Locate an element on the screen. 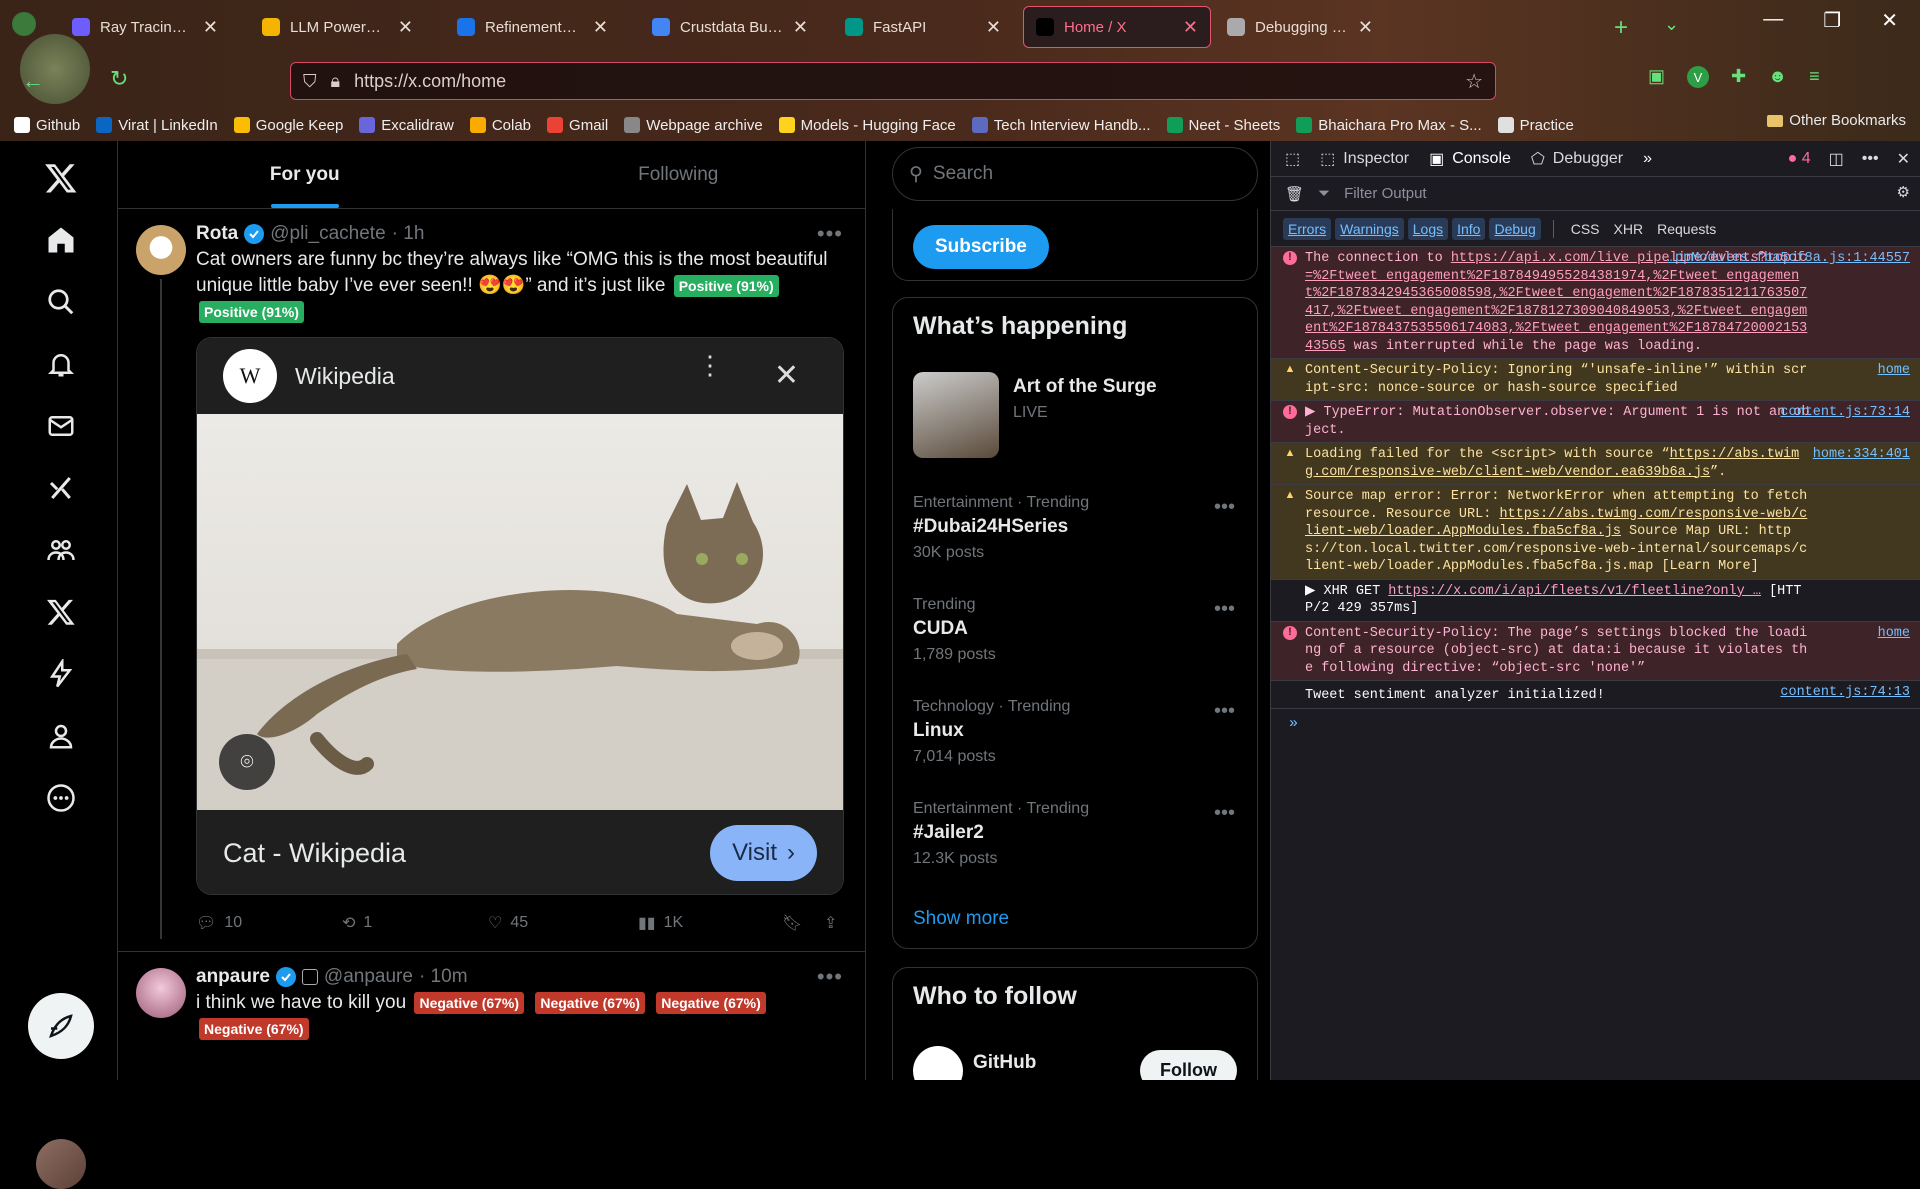 This screenshot has height=1189, width=1920. filter-output-input: Filter Output is located at coordinates (1385, 193).